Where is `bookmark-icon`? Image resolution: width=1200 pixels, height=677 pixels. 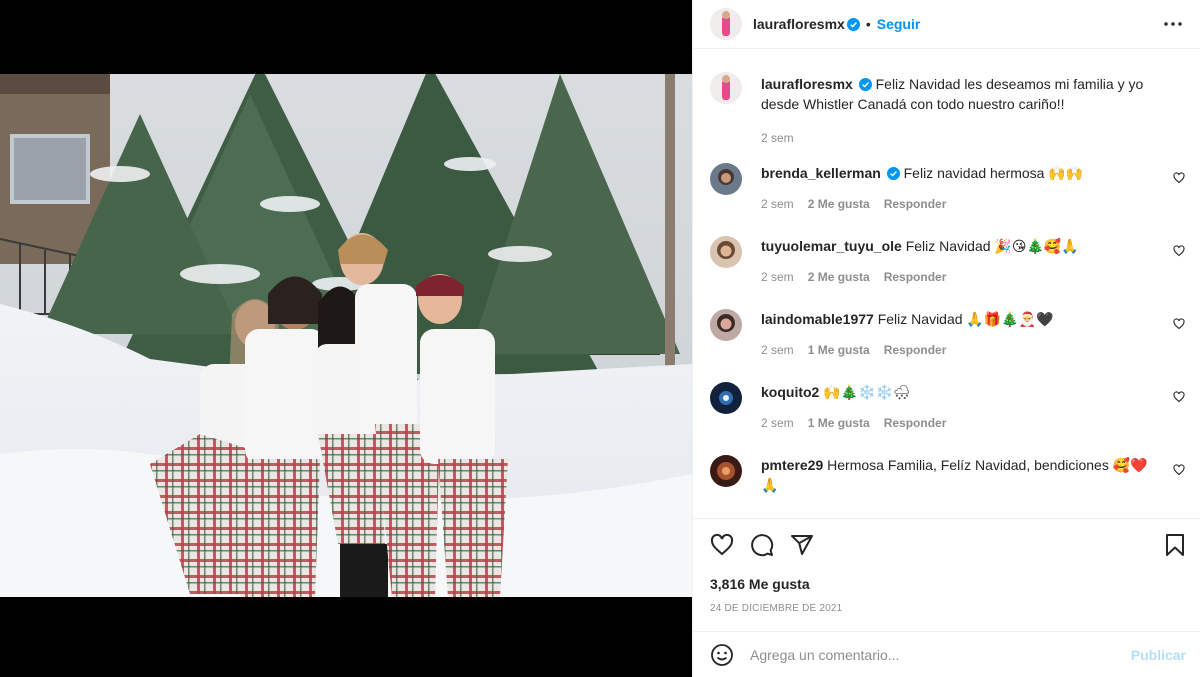 bookmark-icon is located at coordinates (1175, 545).